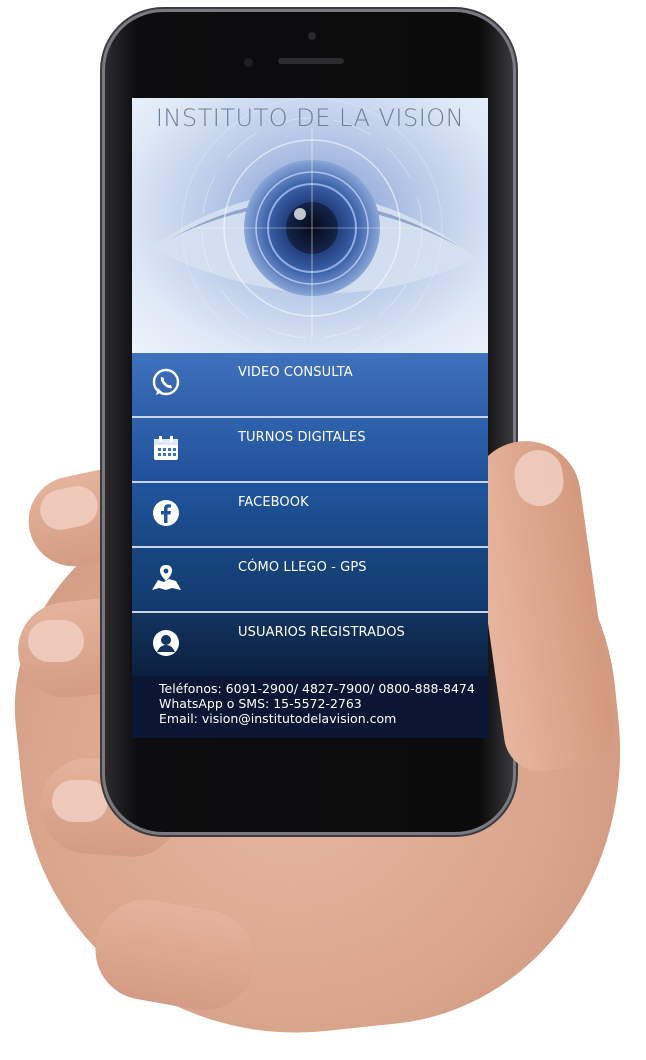 This screenshot has width=646, height=1060. What do you see at coordinates (310, 645) in the screenshot?
I see `menu-item-usuarios-registrados: USUARIOS REGISTRADOS` at bounding box center [310, 645].